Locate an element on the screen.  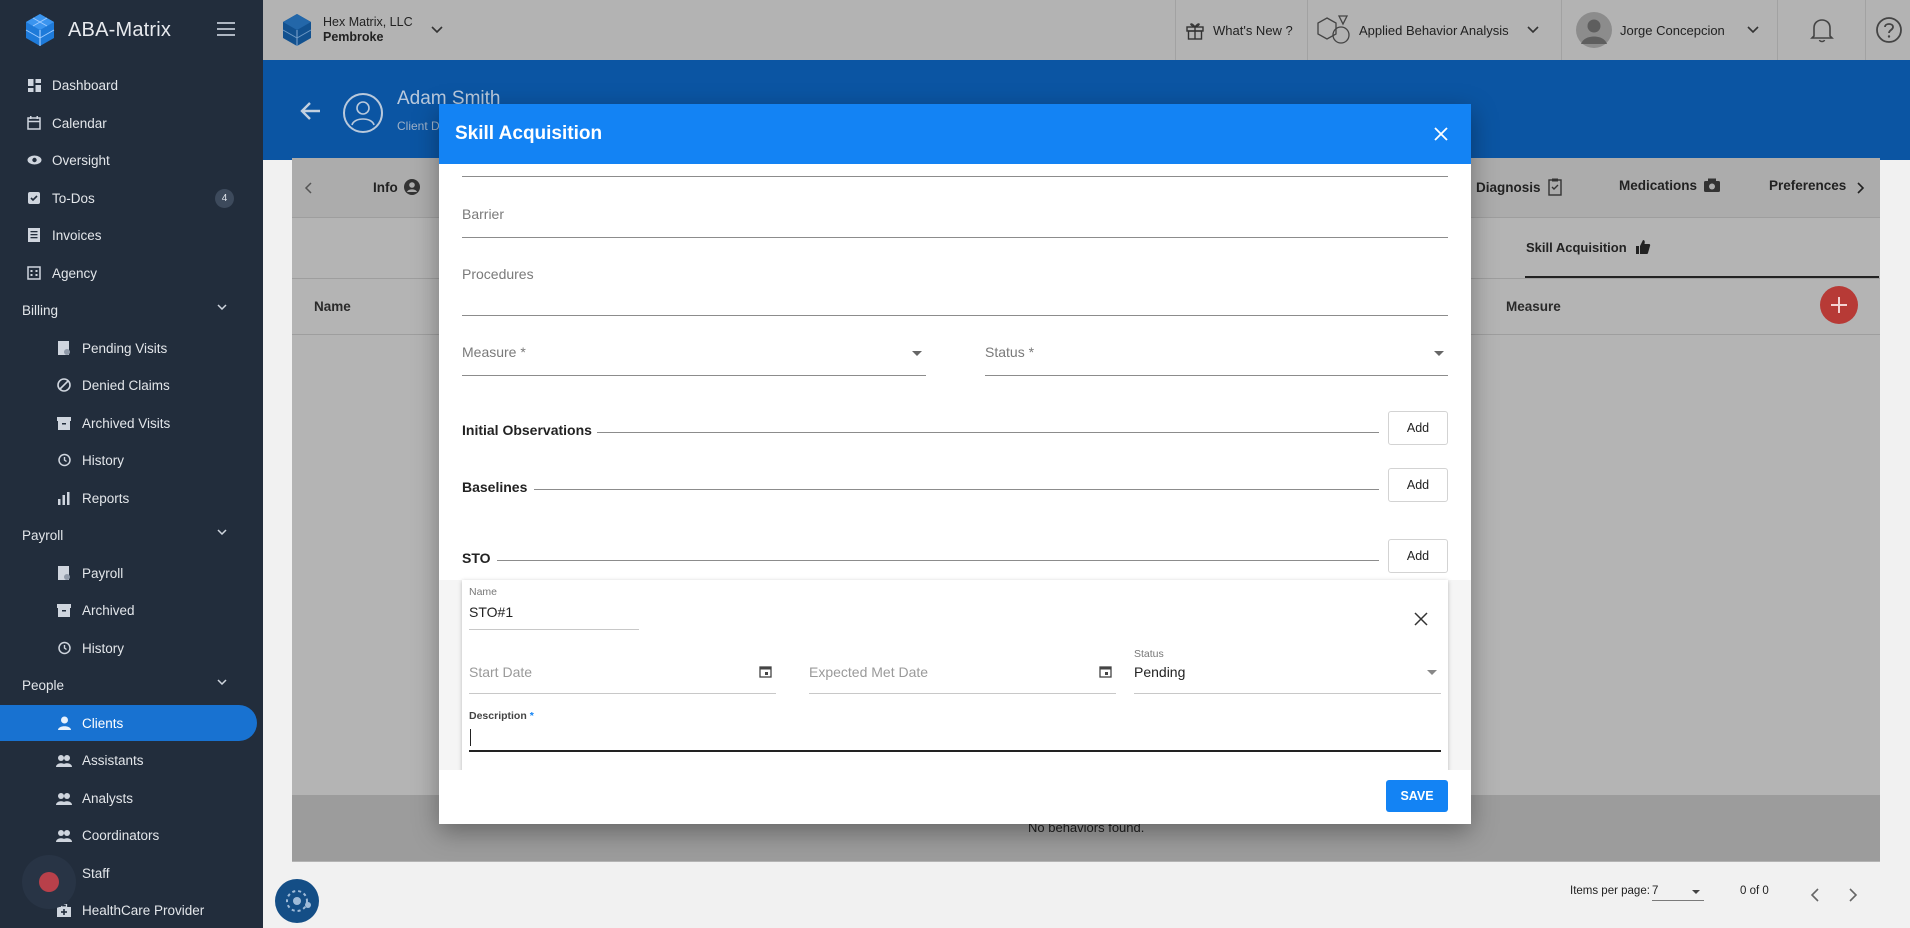
sidebar-item-label: Archived is located at coordinates (108, 610).